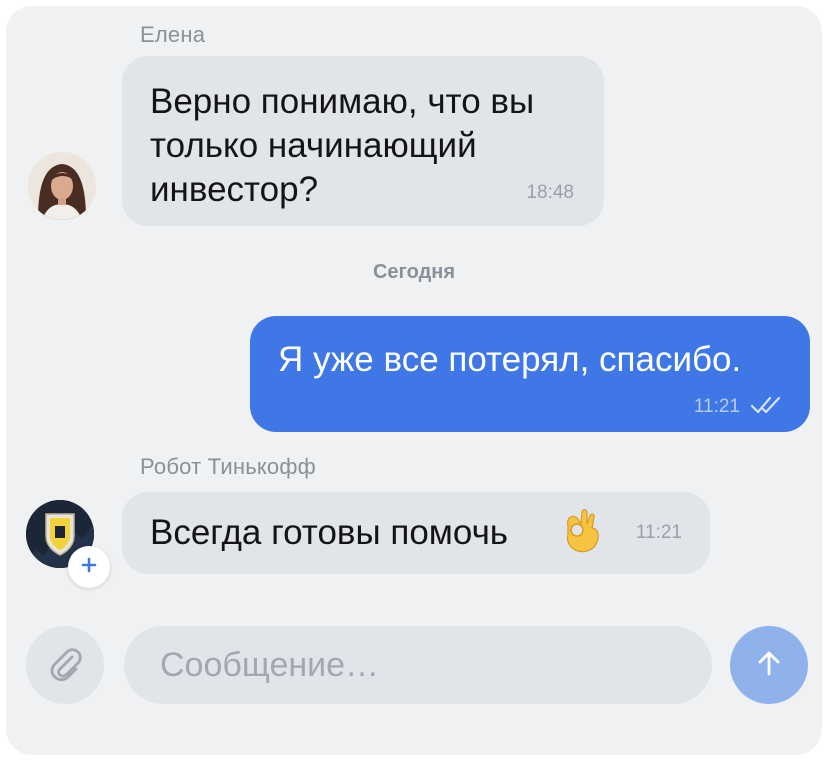  I want to click on send-button, so click(769, 665).